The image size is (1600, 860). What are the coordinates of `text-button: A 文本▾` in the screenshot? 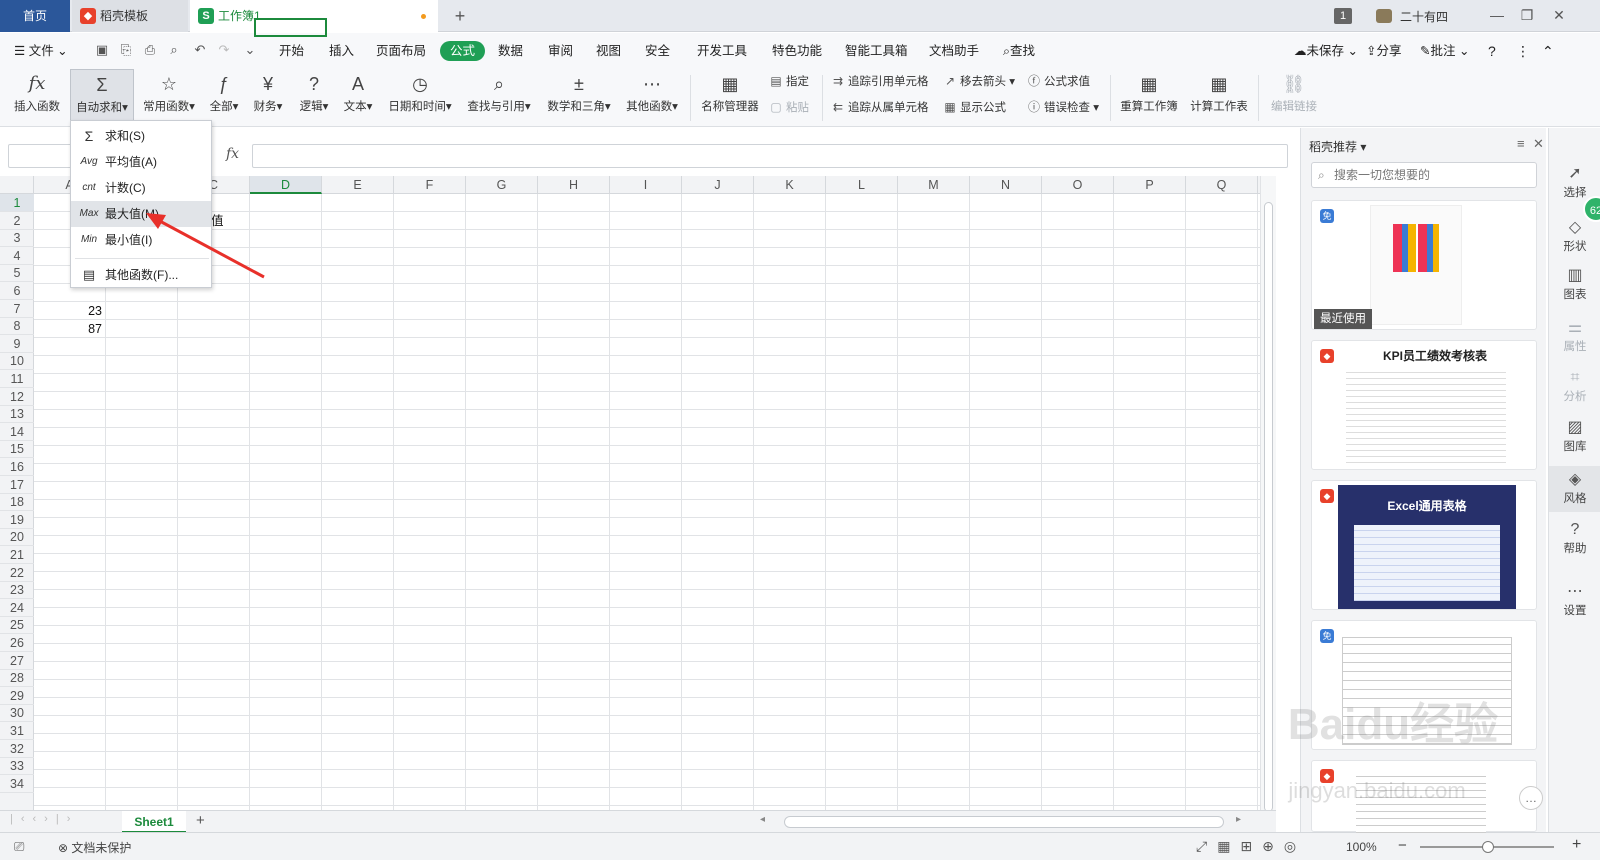 It's located at (358, 96).